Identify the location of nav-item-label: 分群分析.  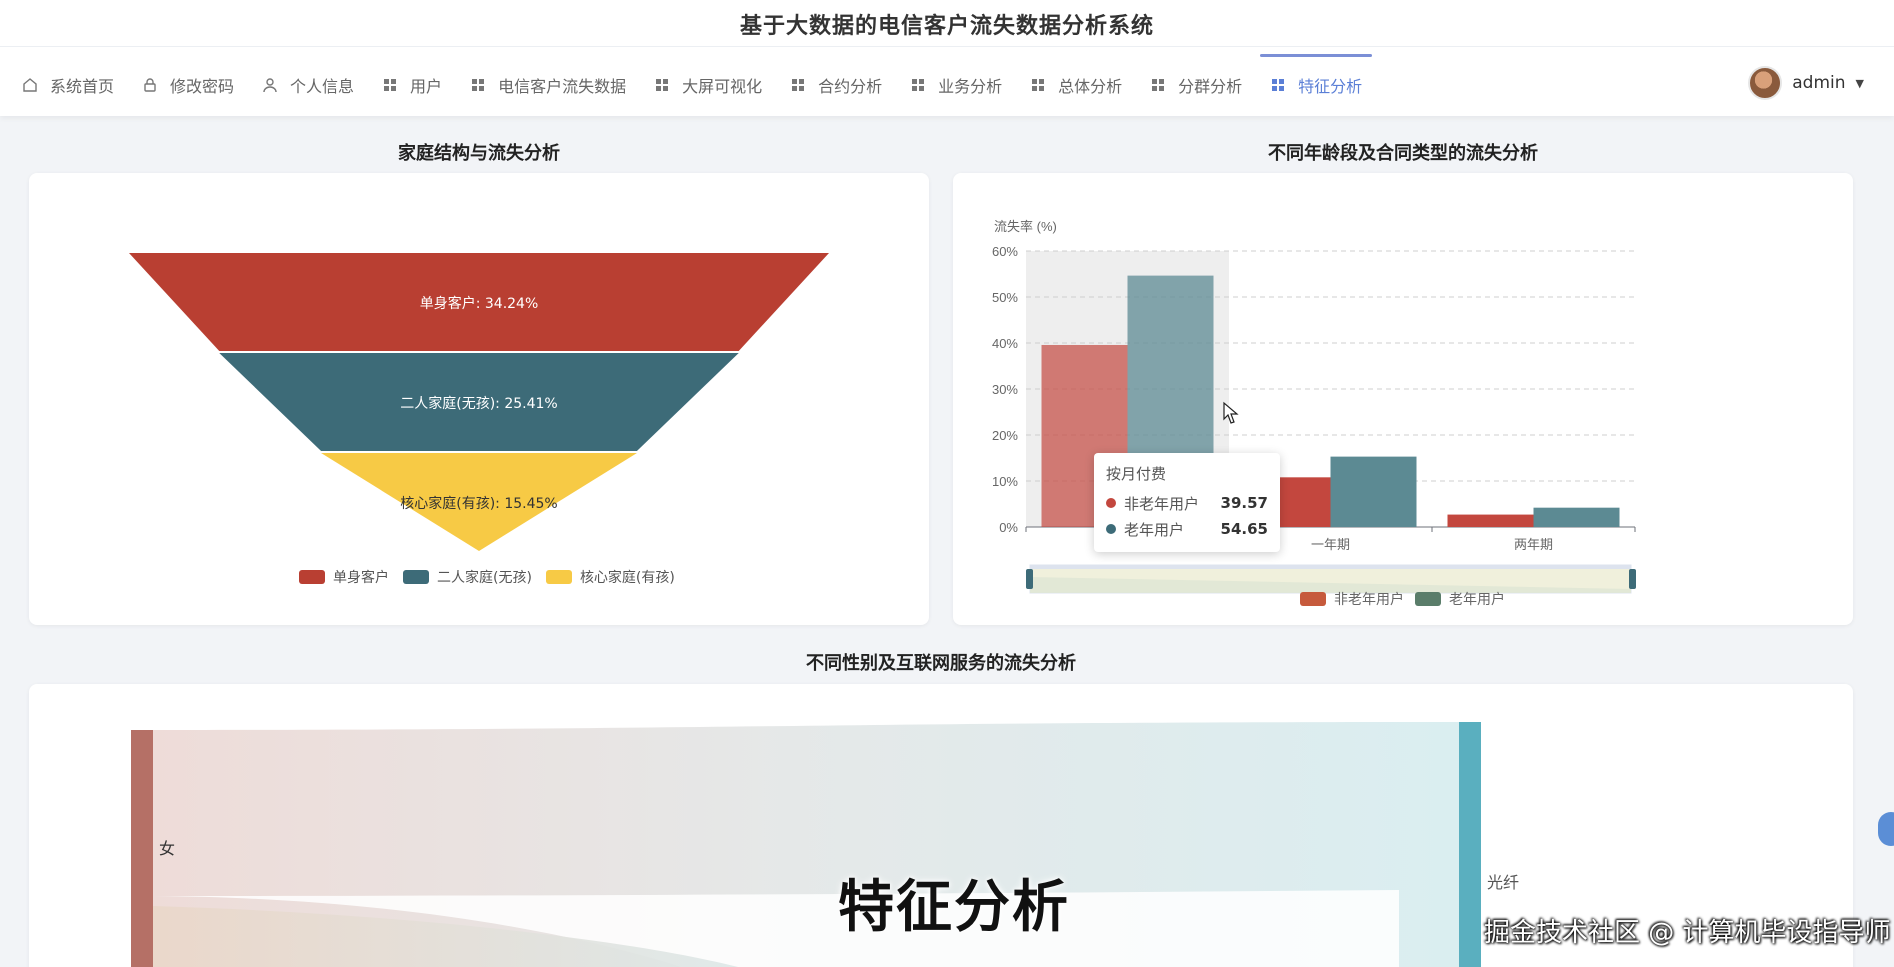
(1210, 86).